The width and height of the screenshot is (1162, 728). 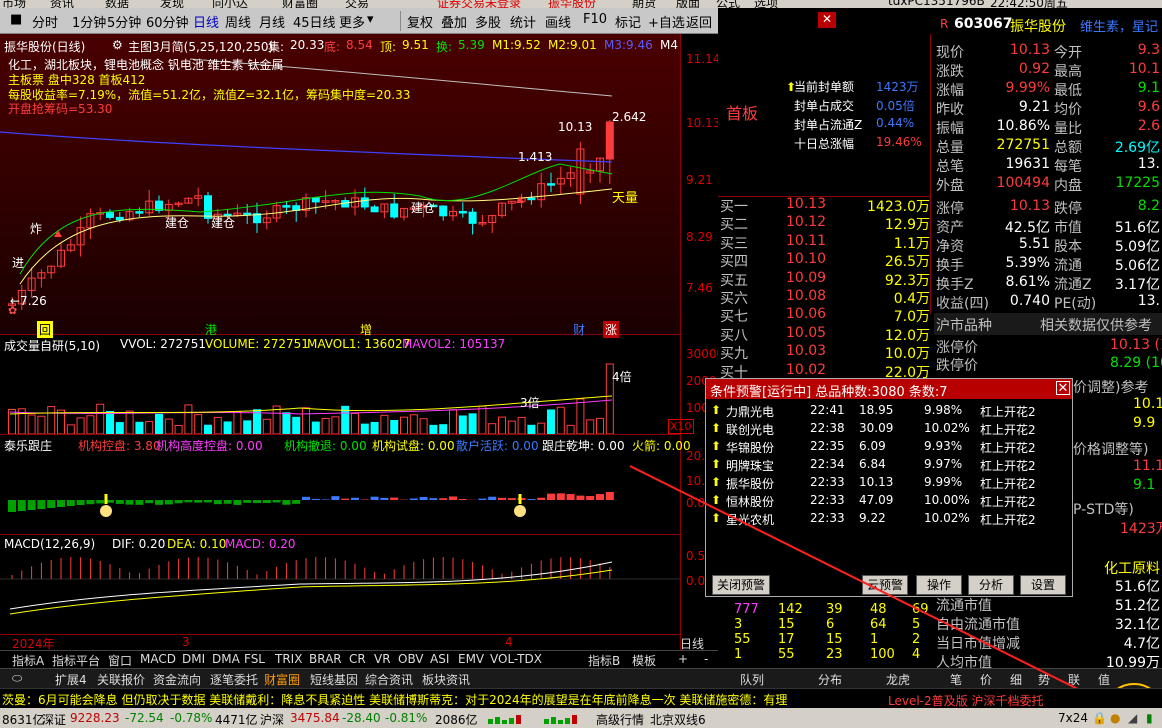 I want to click on cloud-alert-button: 云预警, so click(x=885, y=585).